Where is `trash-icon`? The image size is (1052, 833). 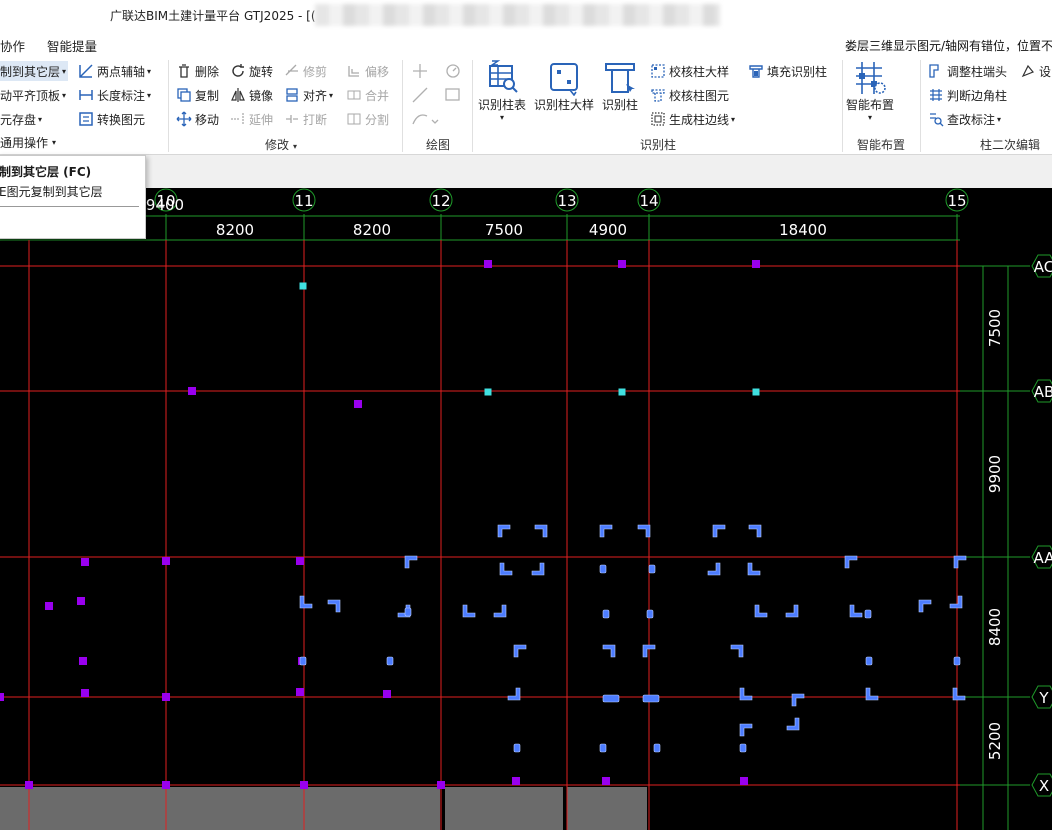 trash-icon is located at coordinates (184, 71).